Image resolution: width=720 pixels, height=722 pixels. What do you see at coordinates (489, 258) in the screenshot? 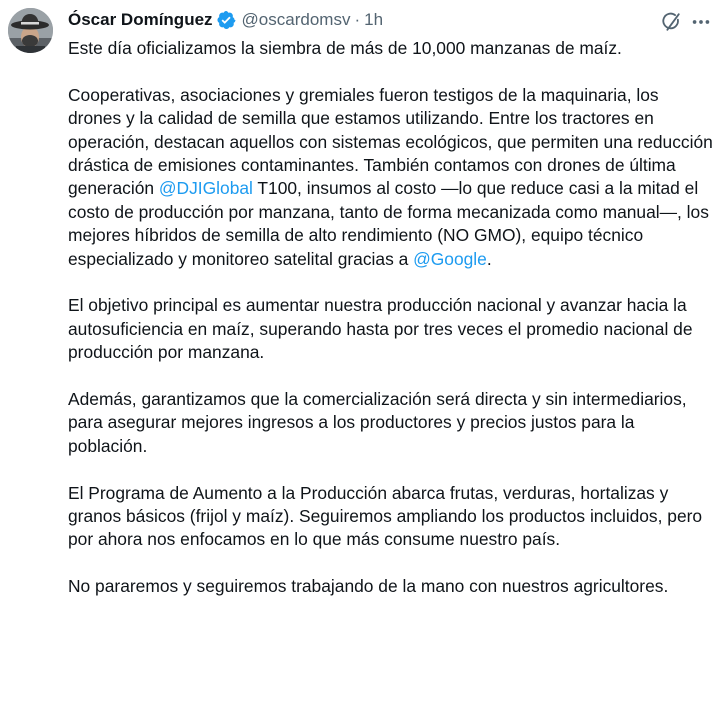
I see `paragraph-2-text-c: .` at bounding box center [489, 258].